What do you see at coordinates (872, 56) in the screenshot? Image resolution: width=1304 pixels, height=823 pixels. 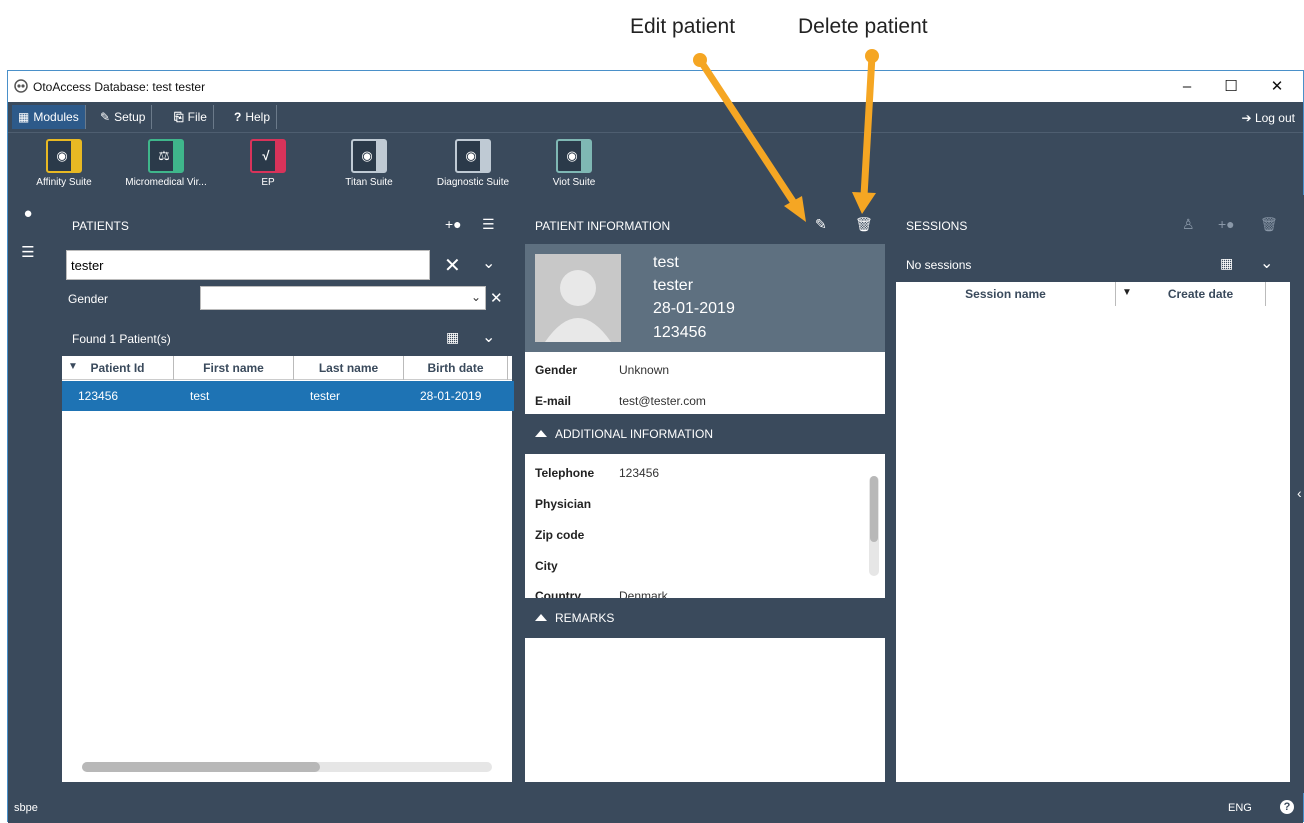 I see `delete-arrow-dot` at bounding box center [872, 56].